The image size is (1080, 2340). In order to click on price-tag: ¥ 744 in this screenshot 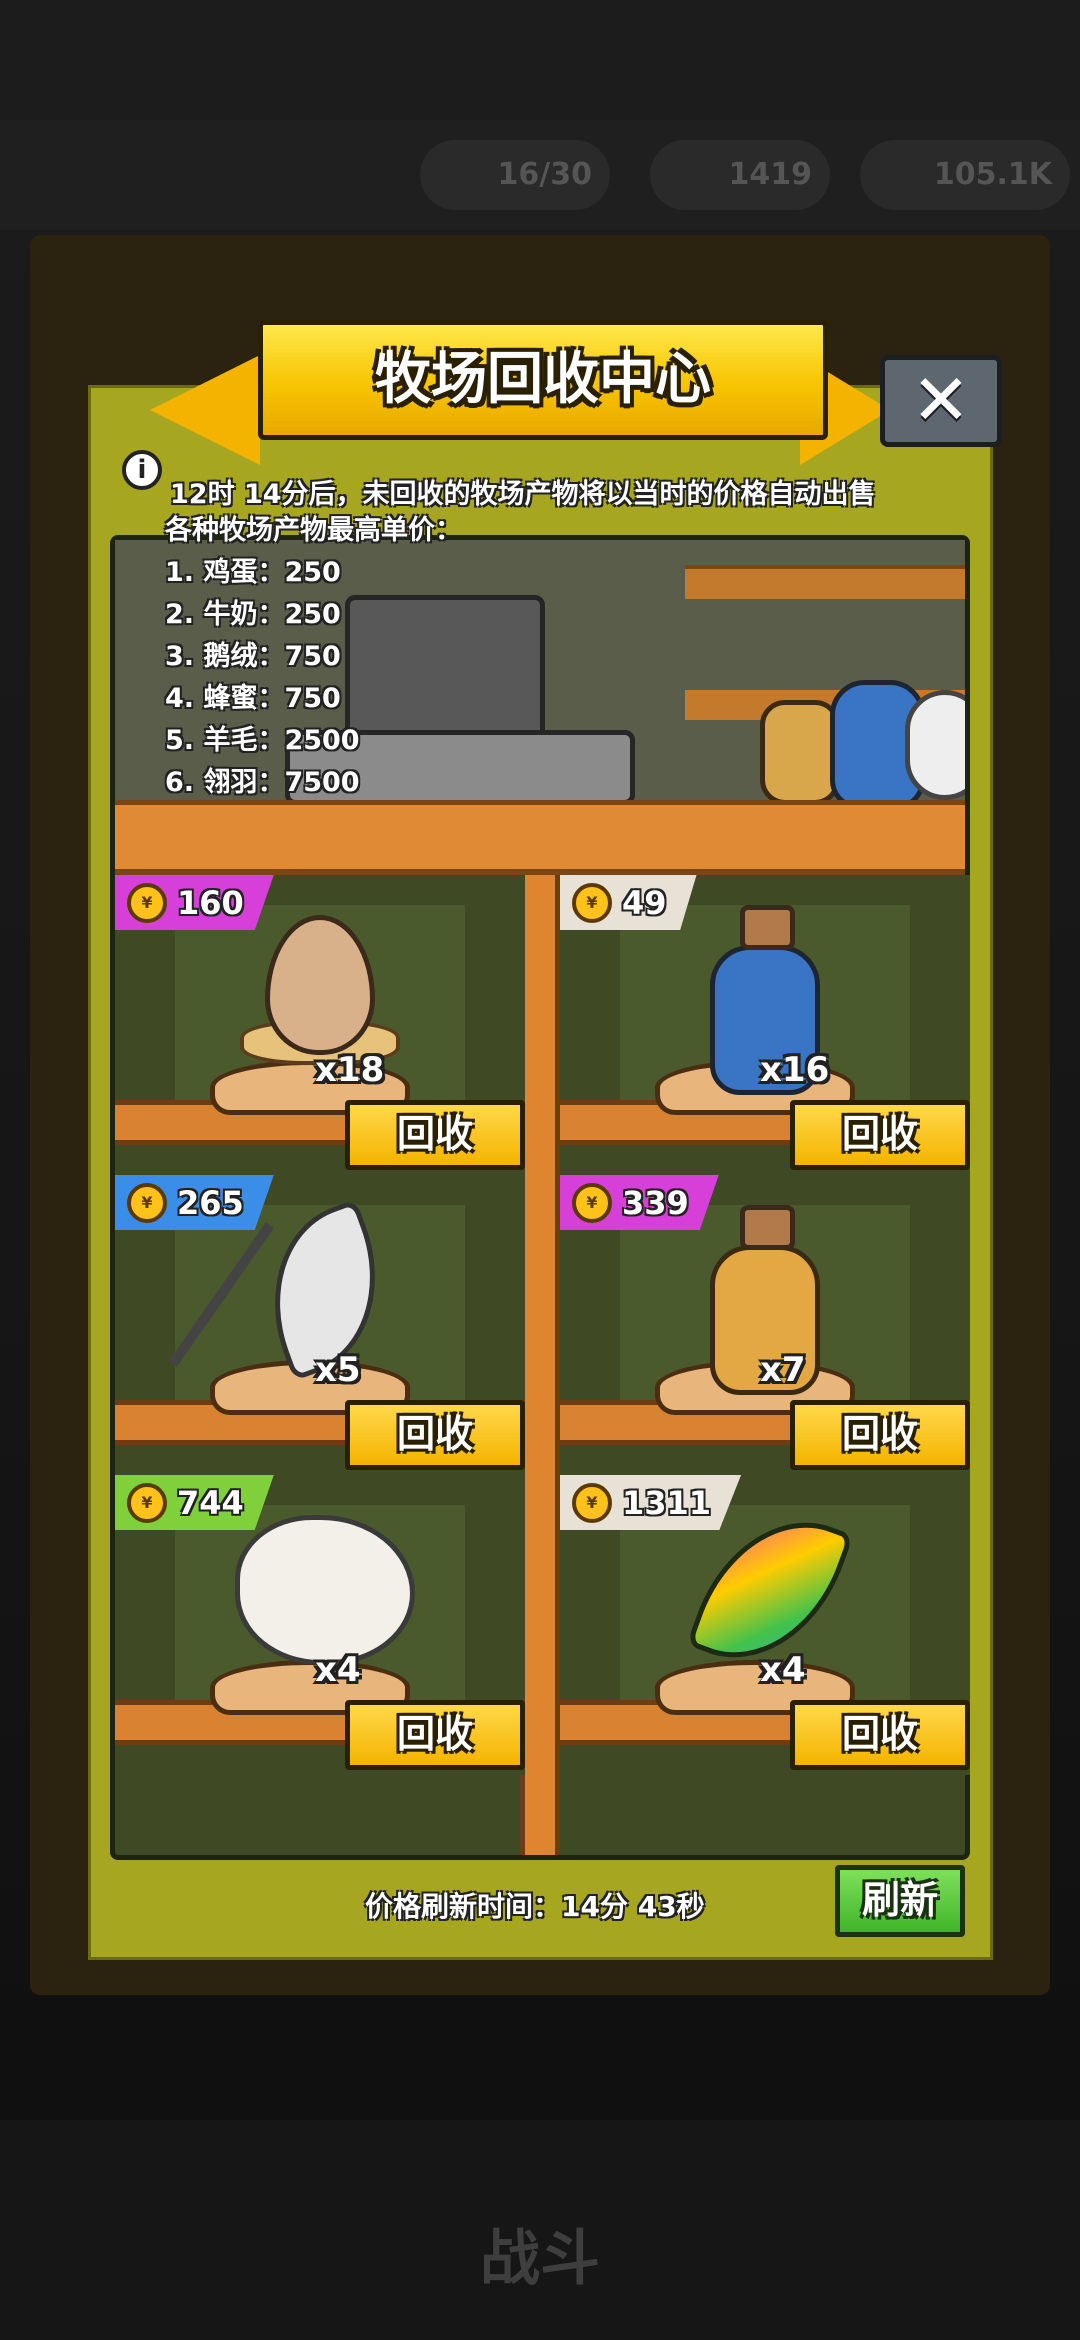, I will do `click(194, 1502)`.